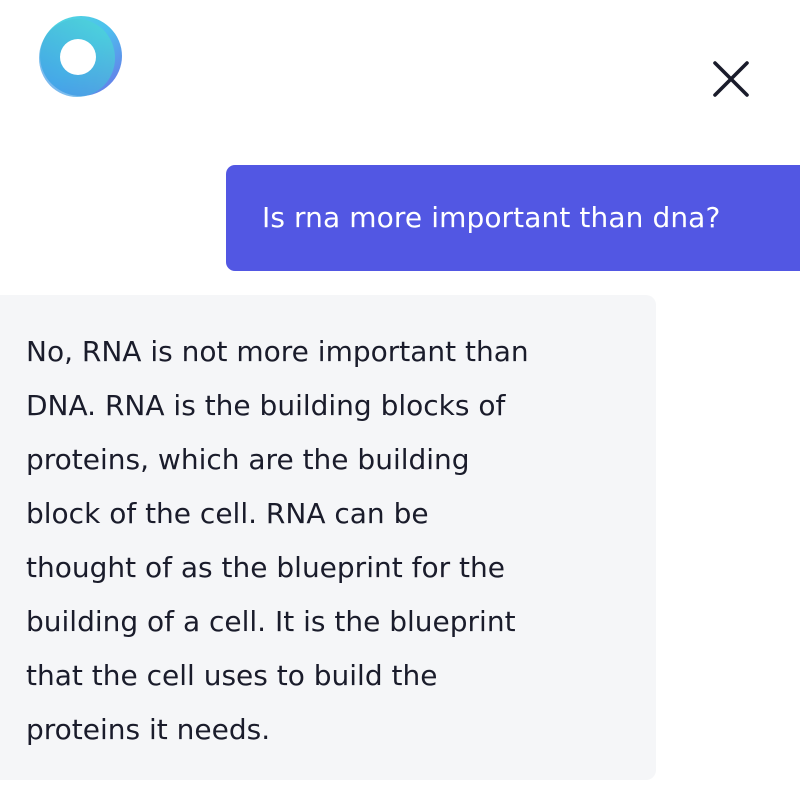  Describe the element at coordinates (248, 459) in the screenshot. I see `message-line: proteins, which are the building` at that location.